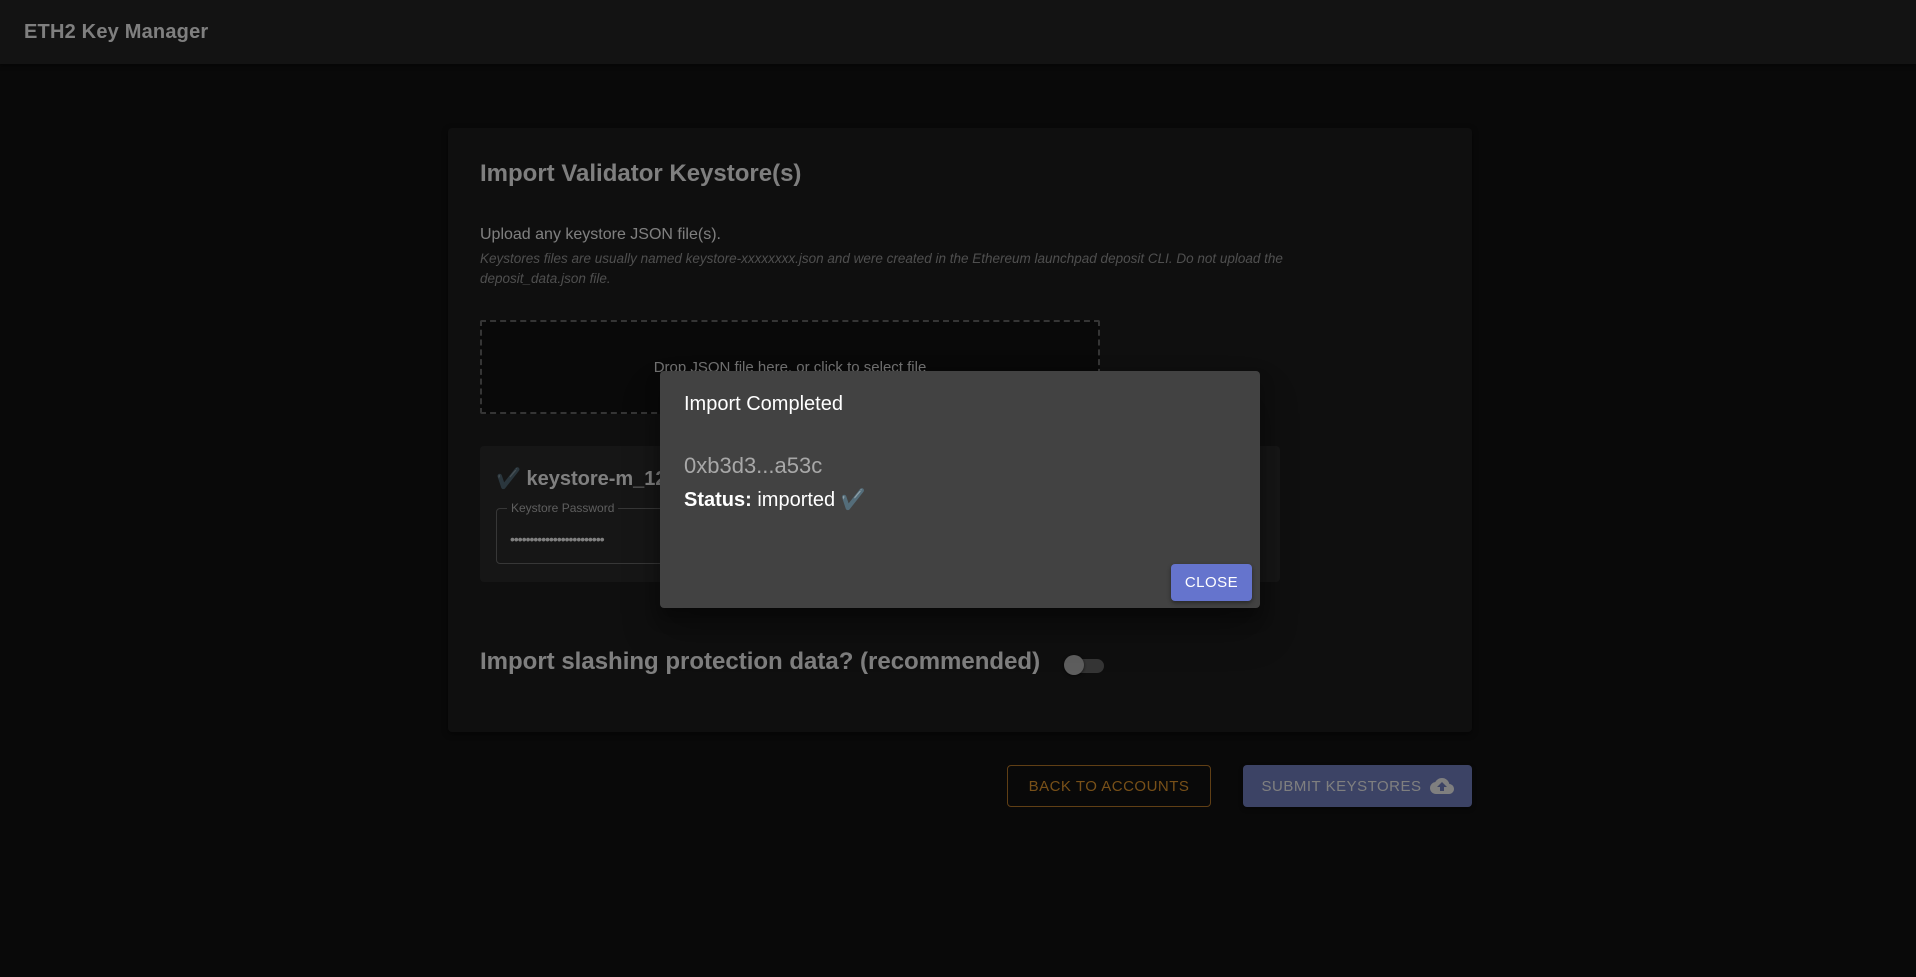  What do you see at coordinates (718, 500) in the screenshot?
I see `status-label: Status:` at bounding box center [718, 500].